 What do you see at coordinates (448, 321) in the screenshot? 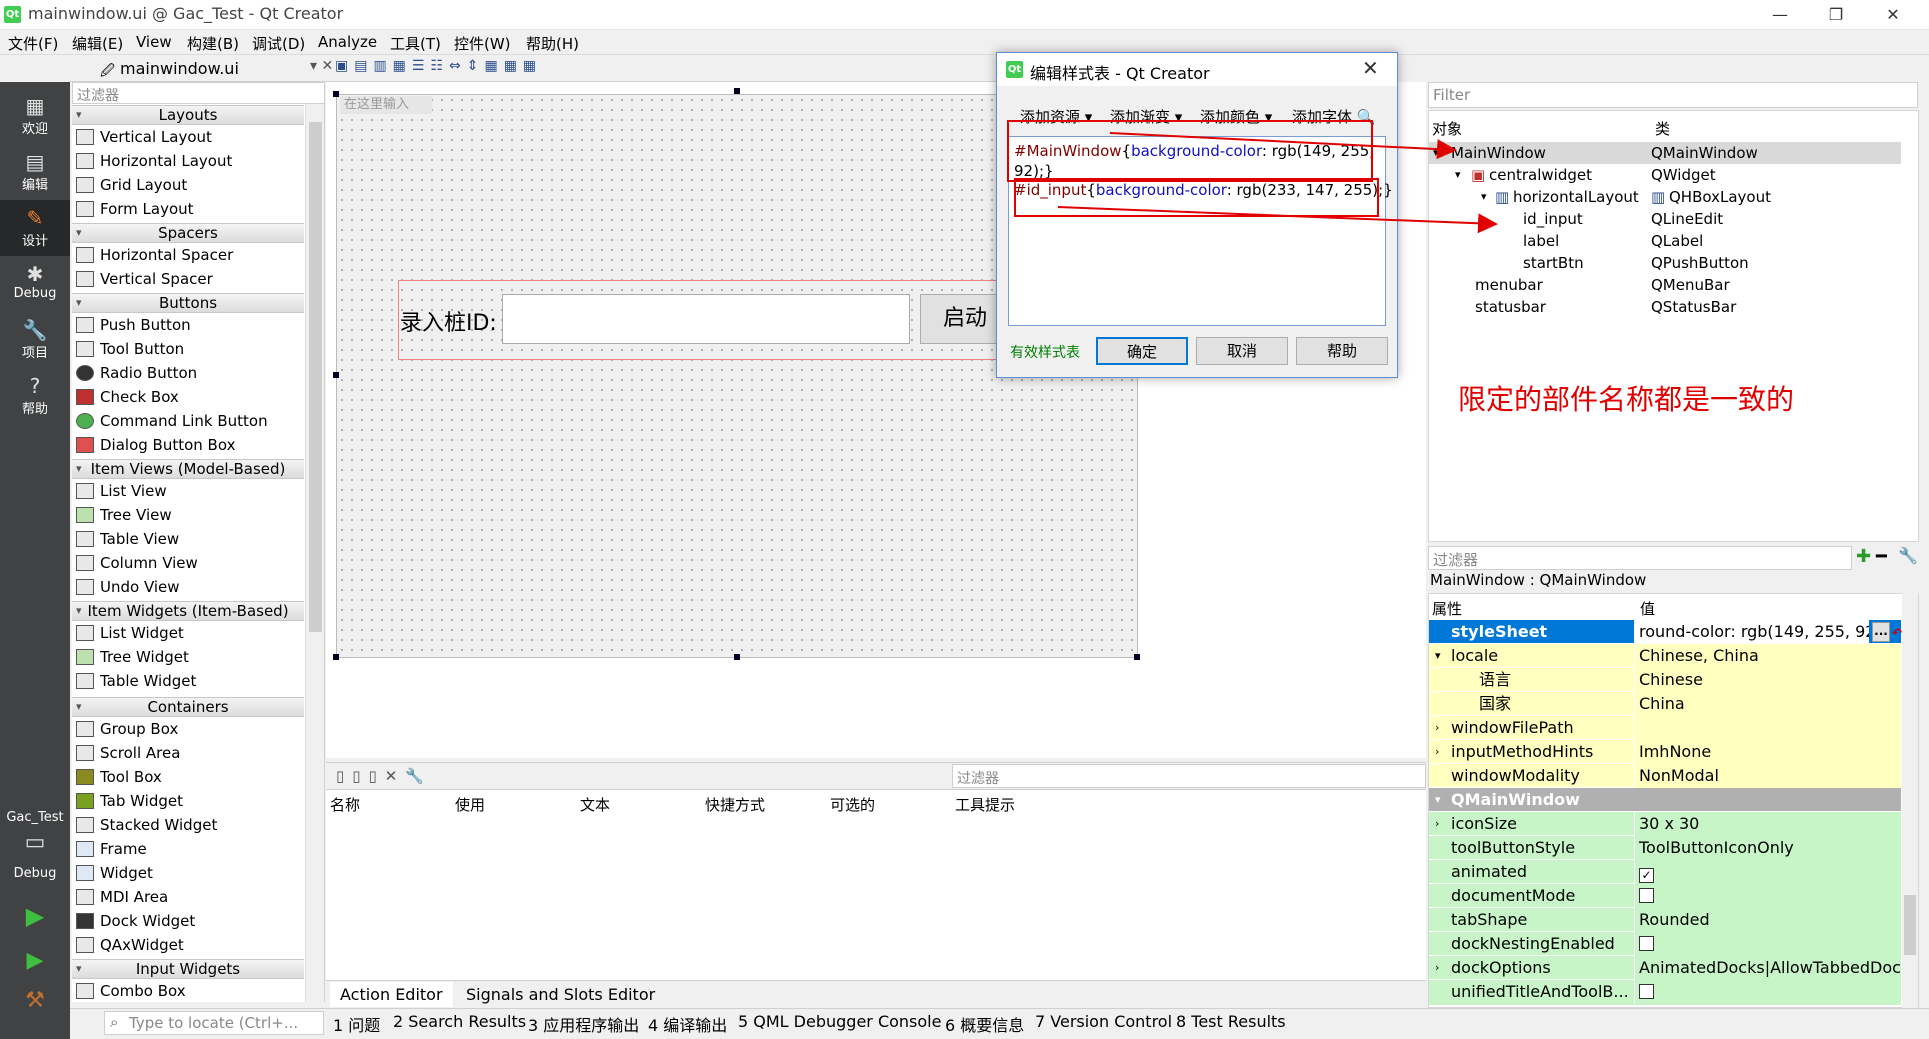
I see `id-label: 录入桩ID:` at bounding box center [448, 321].